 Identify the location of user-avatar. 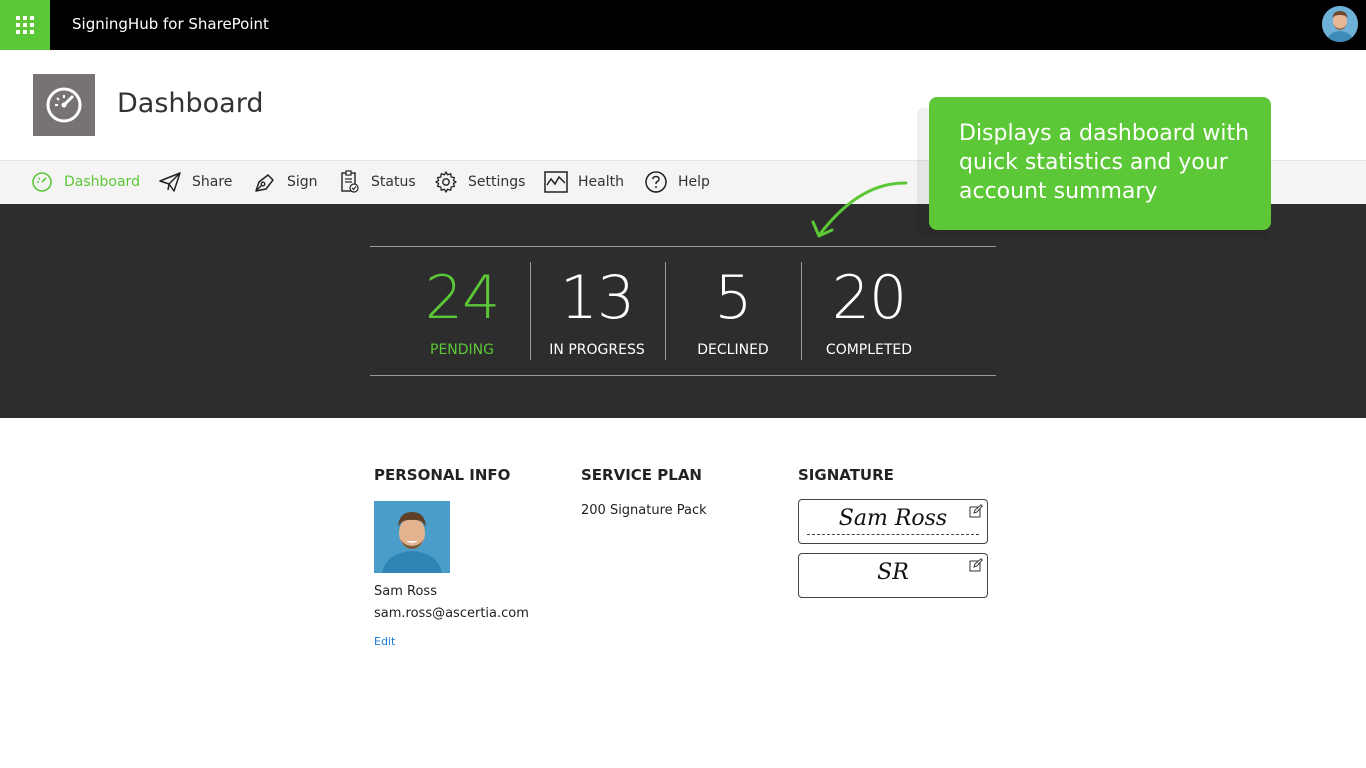
(1340, 24).